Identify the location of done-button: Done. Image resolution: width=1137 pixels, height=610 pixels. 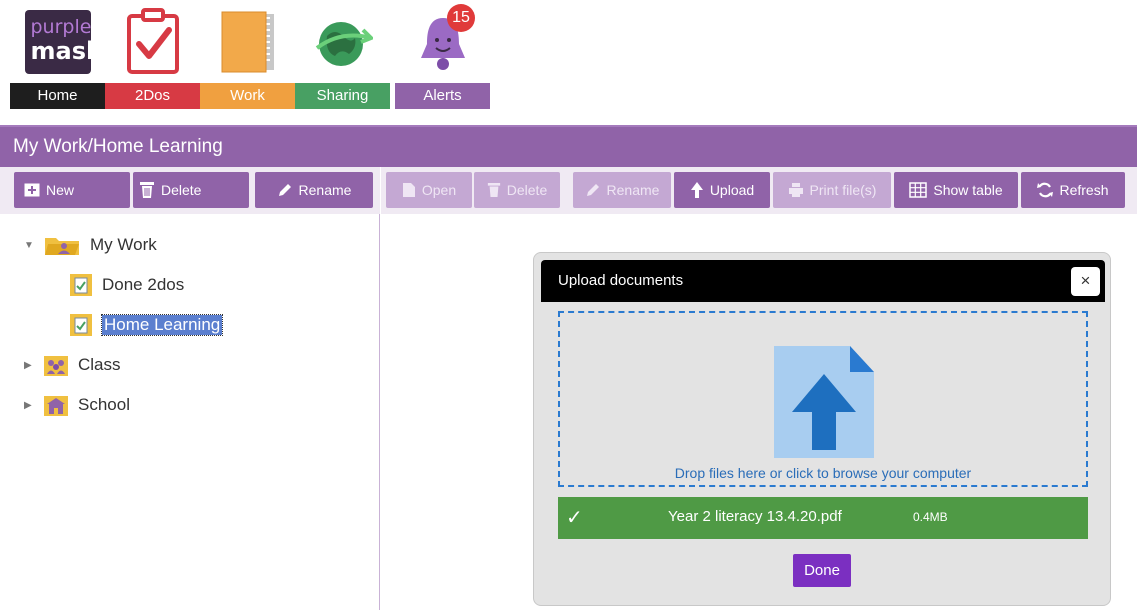
(822, 570).